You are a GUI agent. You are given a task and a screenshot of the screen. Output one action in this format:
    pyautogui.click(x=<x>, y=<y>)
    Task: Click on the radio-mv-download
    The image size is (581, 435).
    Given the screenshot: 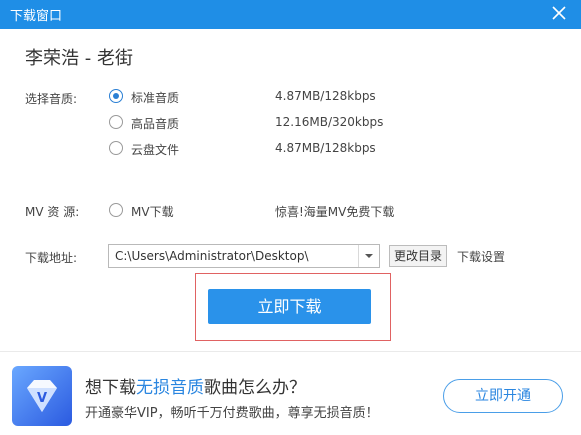 What is the action you would take?
    pyautogui.click(x=116, y=210)
    